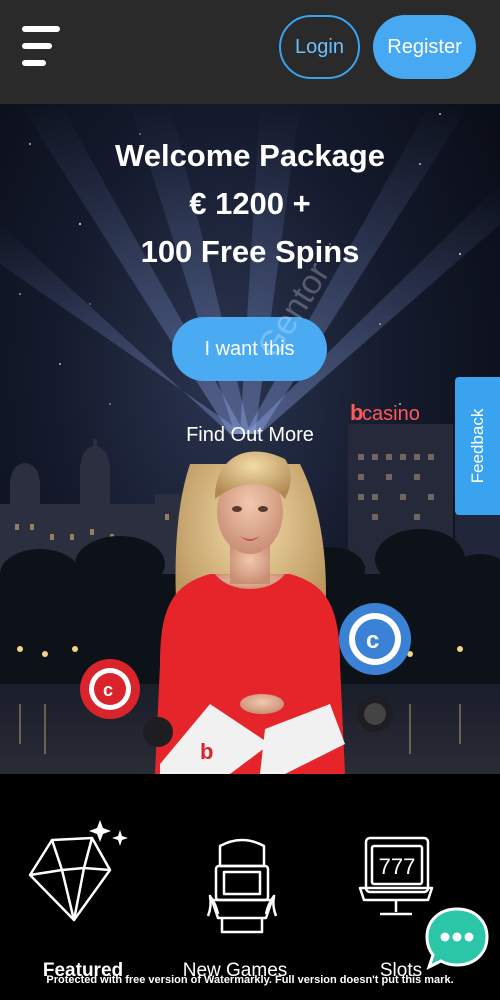 The width and height of the screenshot is (500, 1000). I want to click on nav-item-new-games: New Games, so click(235, 887).